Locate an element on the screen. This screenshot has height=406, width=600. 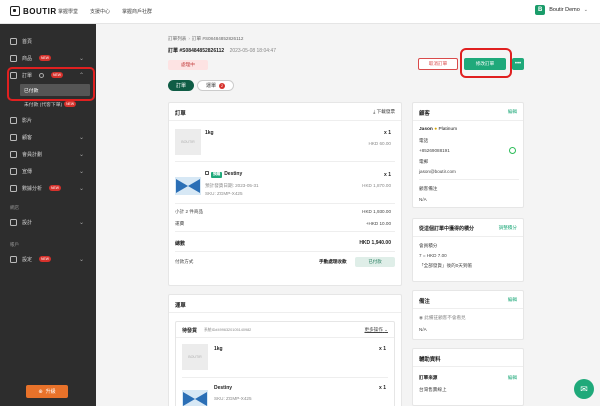
upgrade-label: 升級 is located at coordinates (50, 392).